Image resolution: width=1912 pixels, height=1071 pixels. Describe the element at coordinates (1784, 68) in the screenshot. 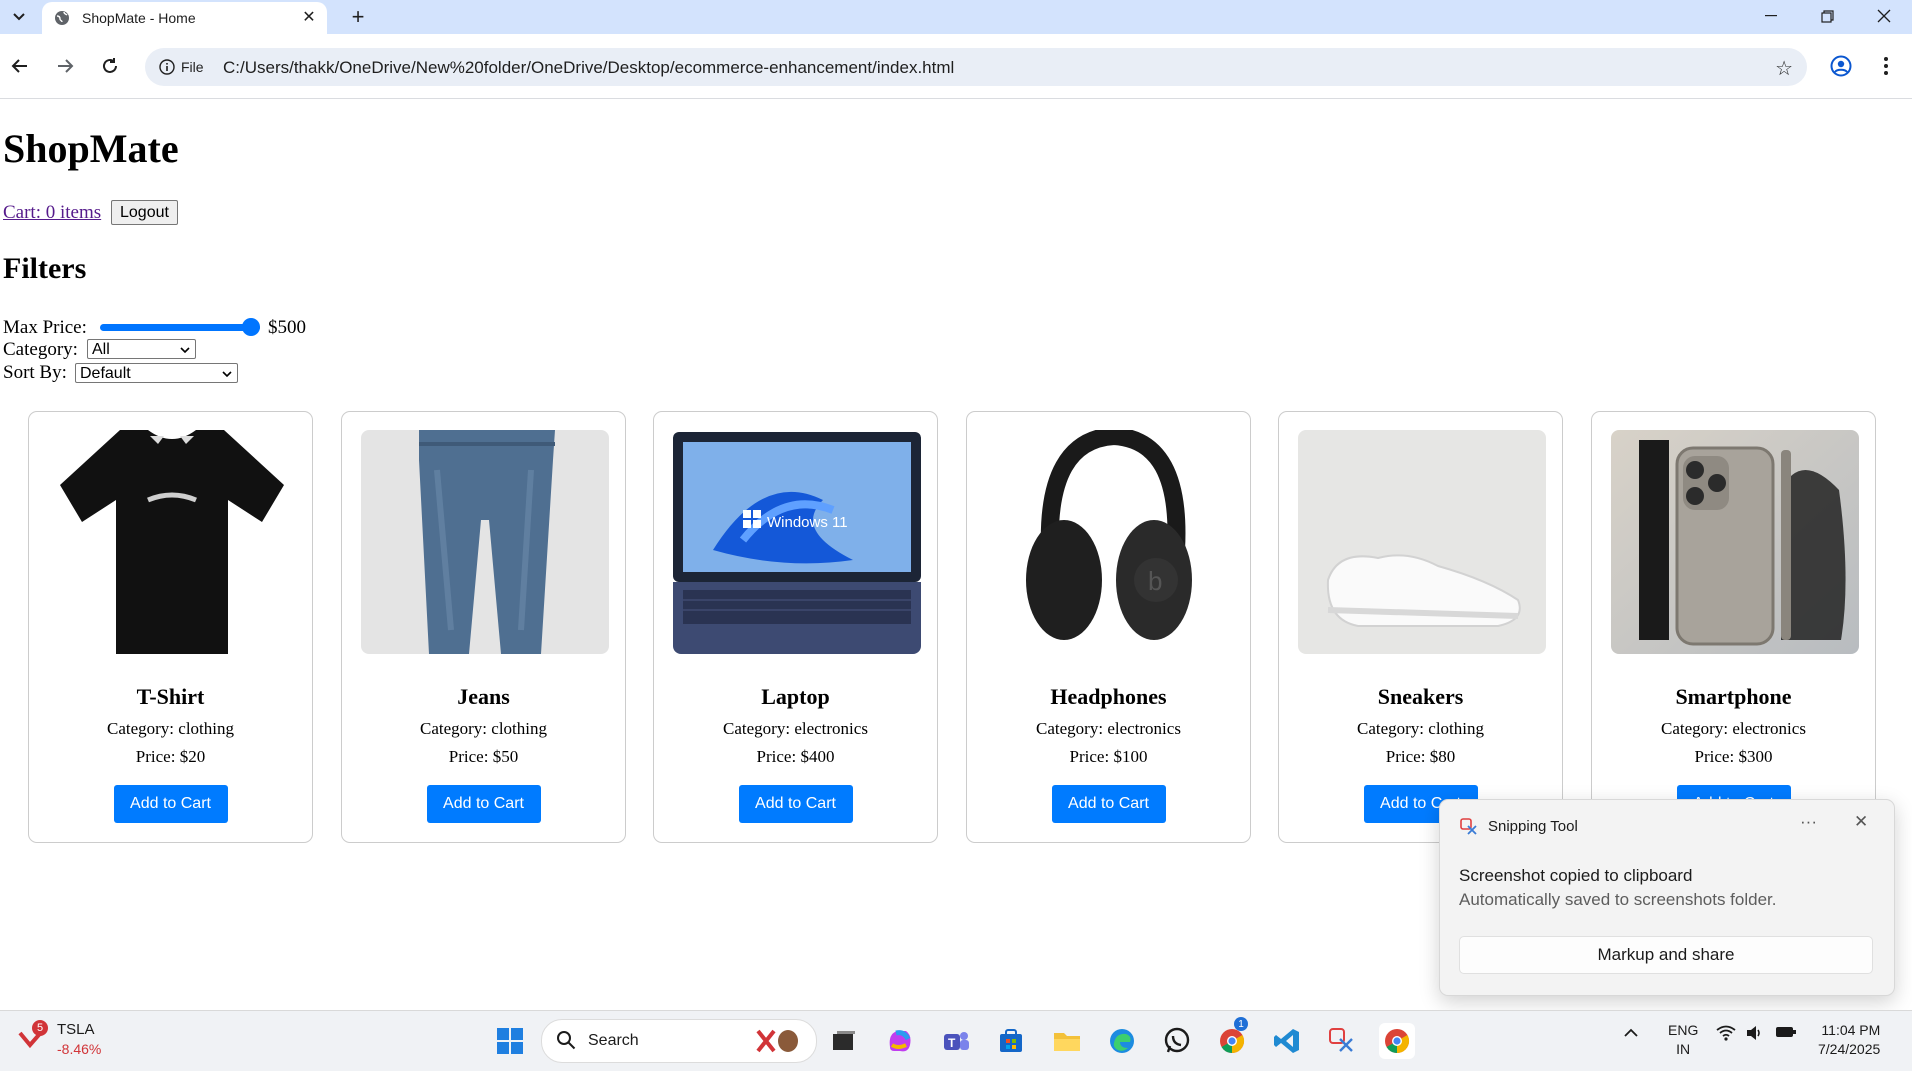

I see `bookmark-star-icon: ☆` at that location.